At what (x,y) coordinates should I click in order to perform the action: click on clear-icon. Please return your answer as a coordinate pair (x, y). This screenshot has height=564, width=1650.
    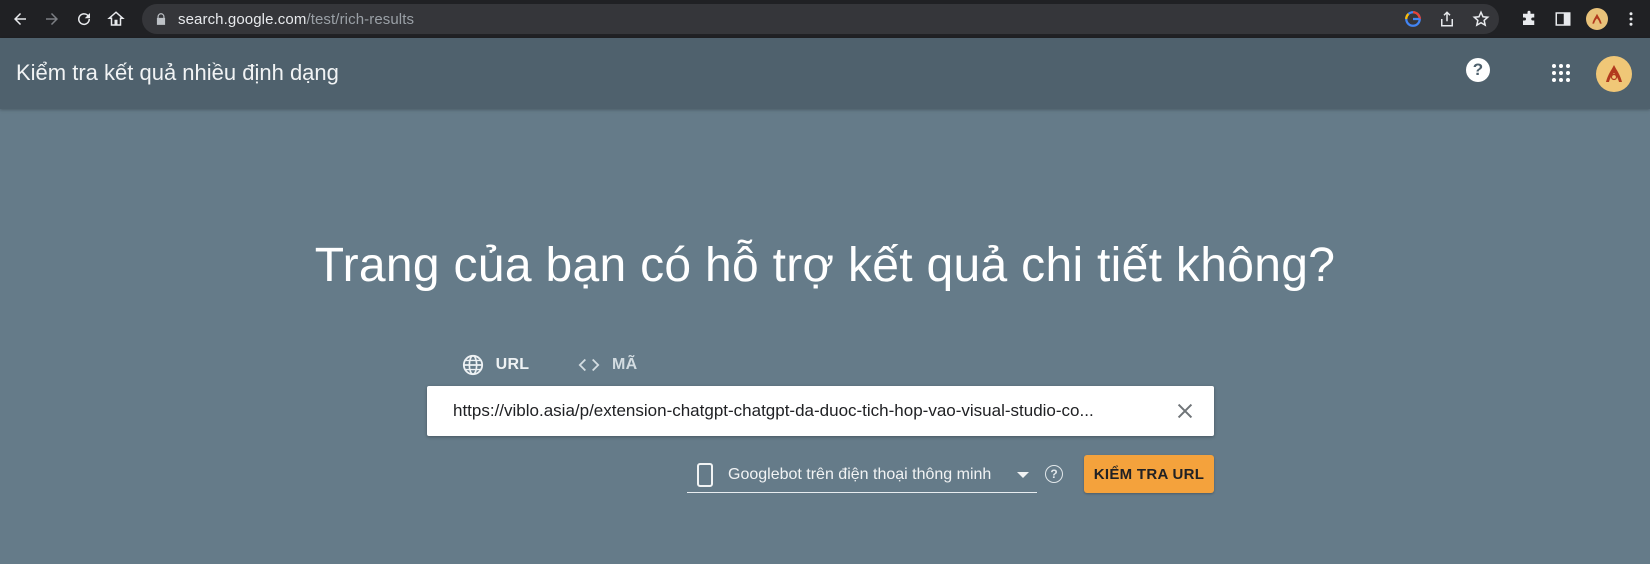
    Looking at the image, I should click on (1185, 411).